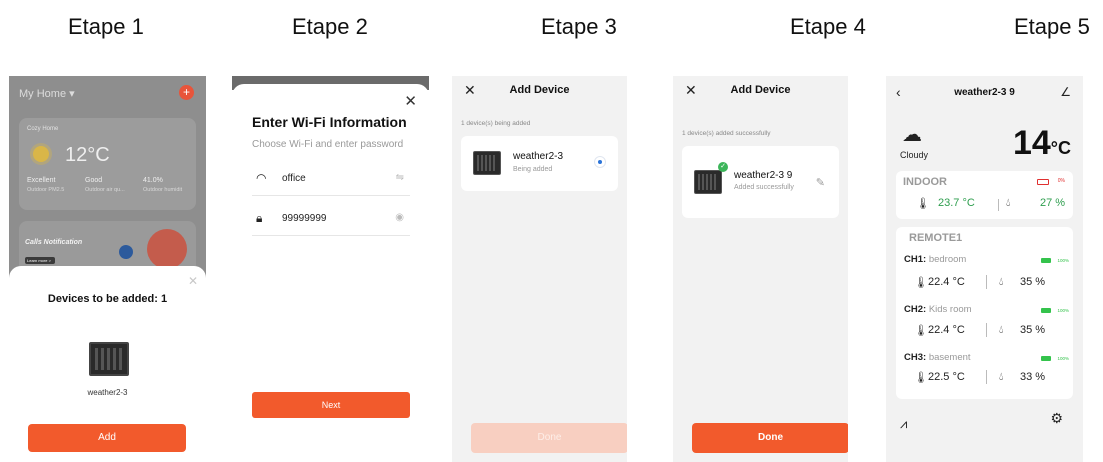 Image resolution: width=1103 pixels, height=462 pixels. What do you see at coordinates (1033, 282) in the screenshot?
I see `channel-1-humidity: 35 %` at bounding box center [1033, 282].